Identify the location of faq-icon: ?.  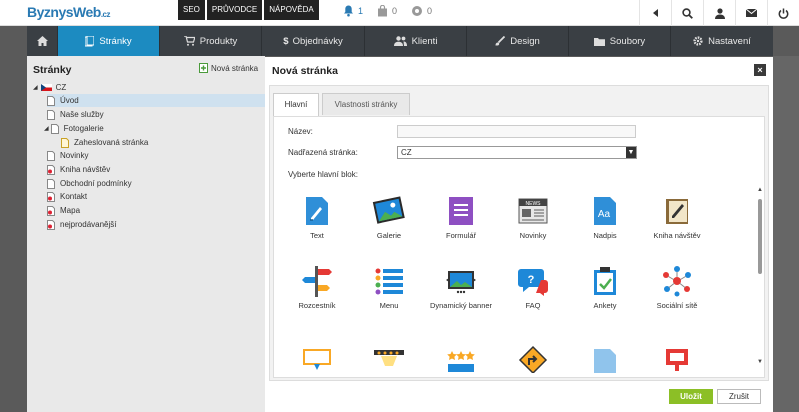
(533, 282).